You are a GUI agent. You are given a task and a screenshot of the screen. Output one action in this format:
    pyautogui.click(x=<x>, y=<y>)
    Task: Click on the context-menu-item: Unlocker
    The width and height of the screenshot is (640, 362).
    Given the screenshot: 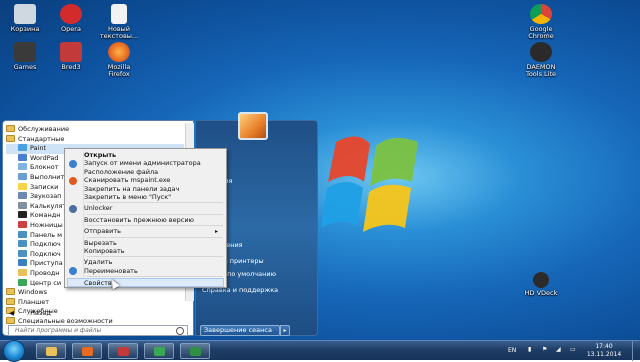 What is the action you would take?
    pyautogui.click(x=153, y=208)
    